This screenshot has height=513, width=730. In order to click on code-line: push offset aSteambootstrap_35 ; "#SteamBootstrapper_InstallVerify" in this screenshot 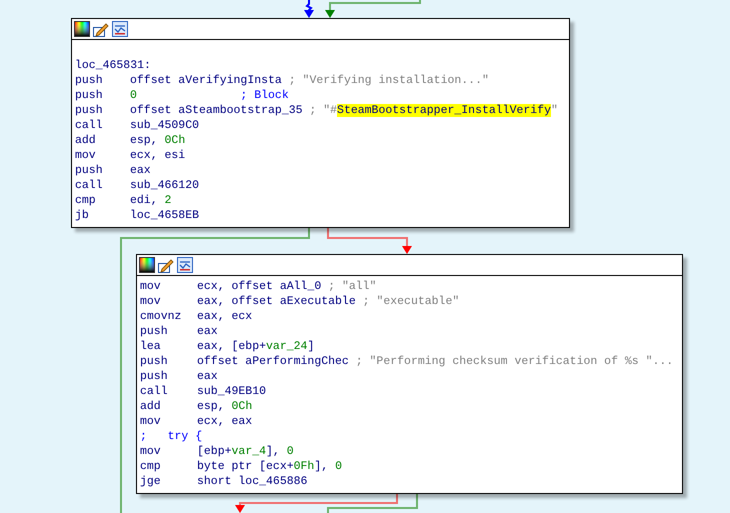, I will do `click(317, 110)`.